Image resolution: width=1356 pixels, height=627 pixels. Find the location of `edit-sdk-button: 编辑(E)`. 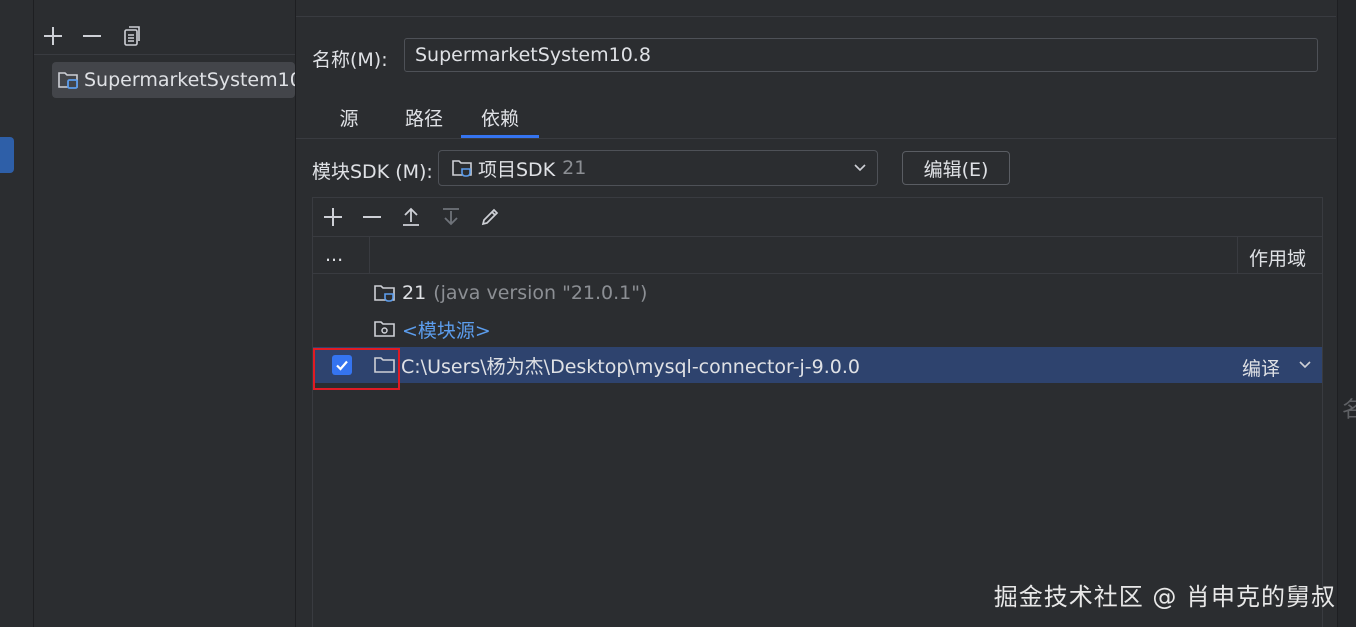

edit-sdk-button: 编辑(E) is located at coordinates (956, 168).